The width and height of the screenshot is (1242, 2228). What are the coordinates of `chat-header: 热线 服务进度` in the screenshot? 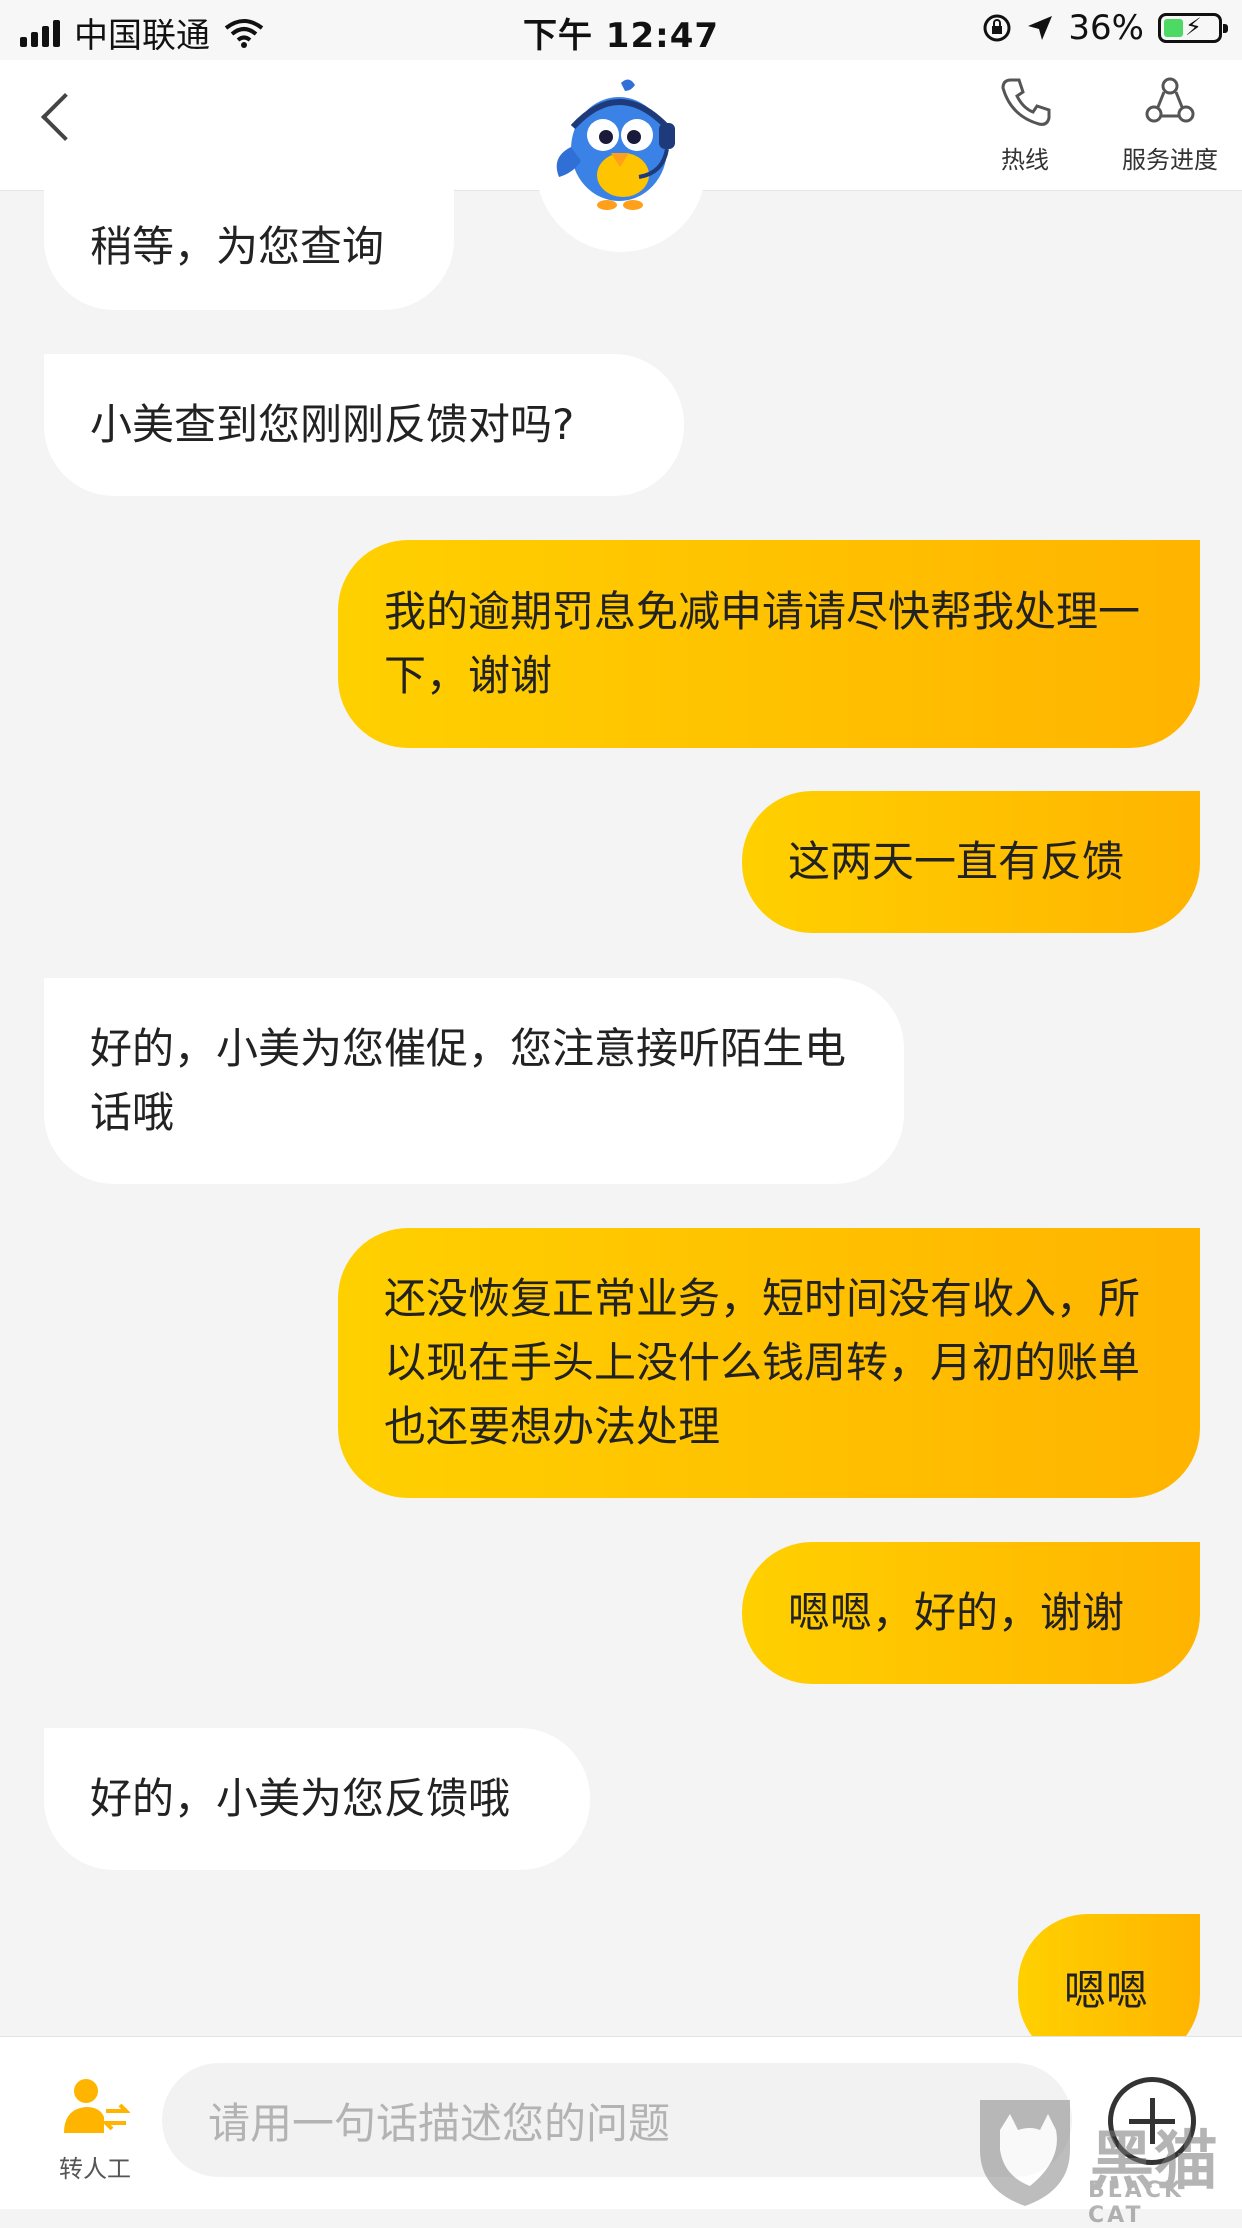 It's located at (621, 156).